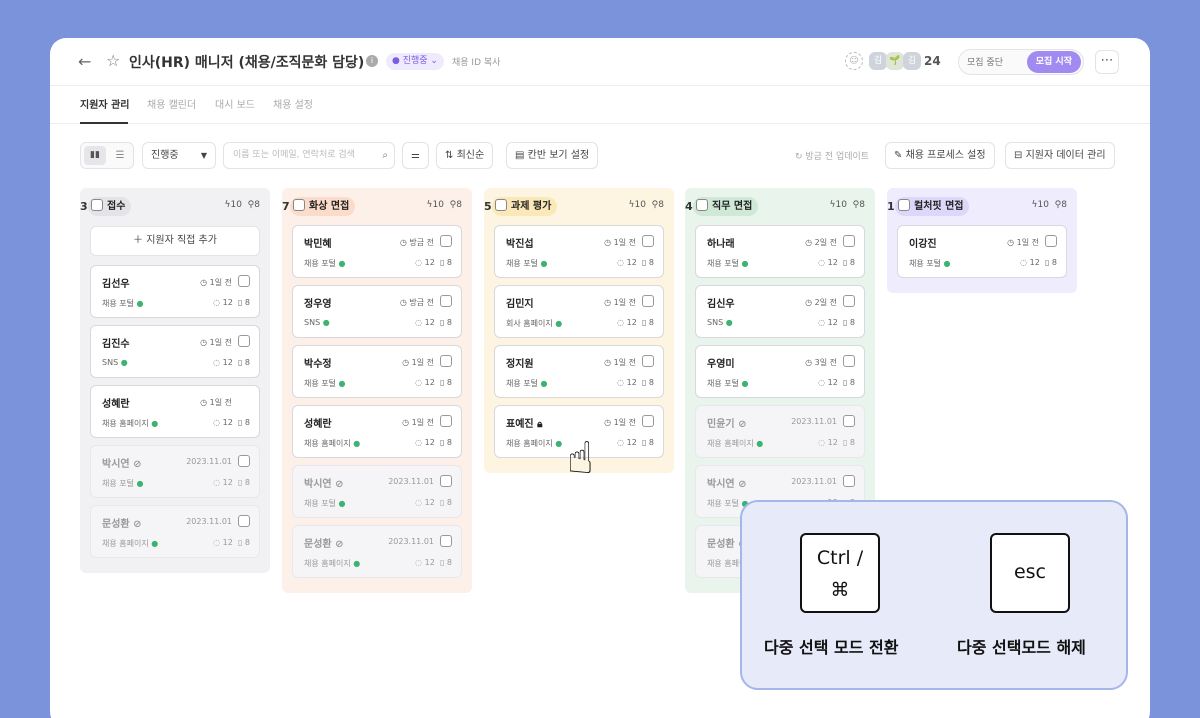 The width and height of the screenshot is (1200, 718). I want to click on status-label: 진행중, so click(415, 61).